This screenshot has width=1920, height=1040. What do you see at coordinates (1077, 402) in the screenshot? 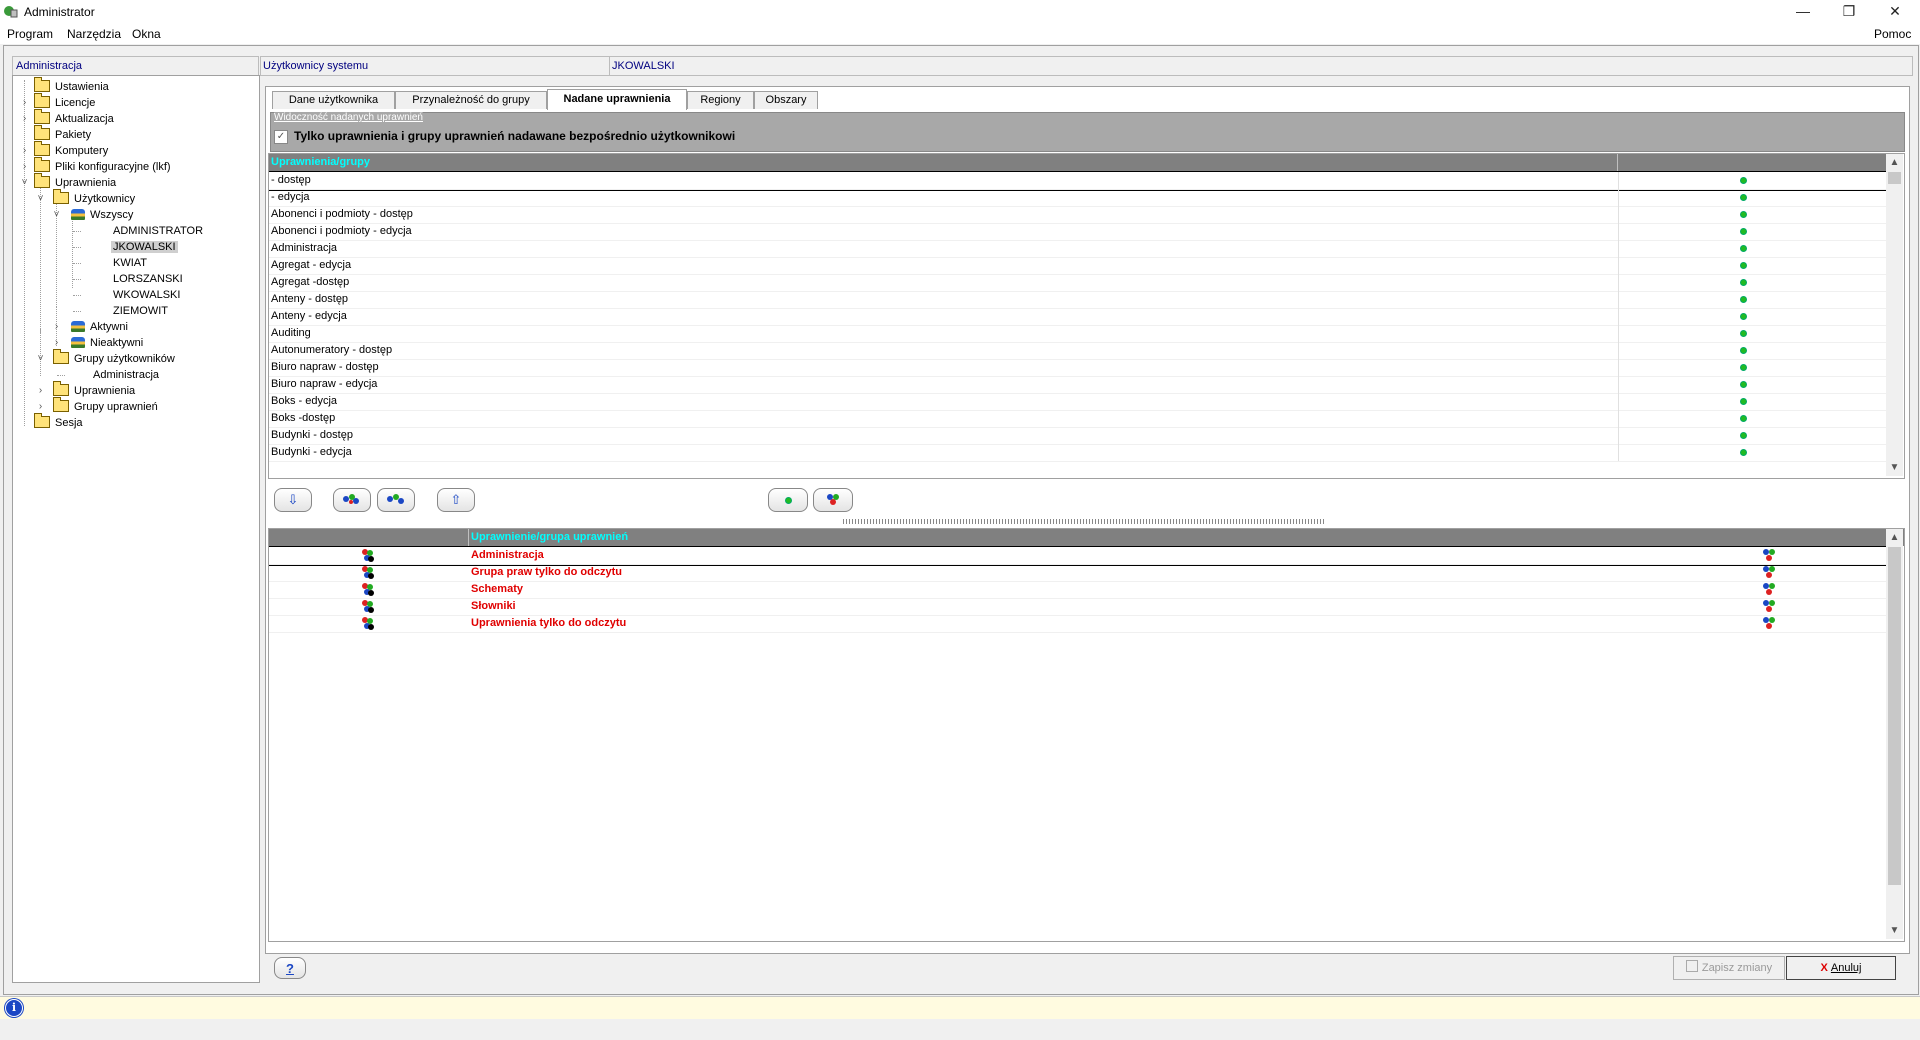
I see `permission-row: Boks - edycja` at bounding box center [1077, 402].